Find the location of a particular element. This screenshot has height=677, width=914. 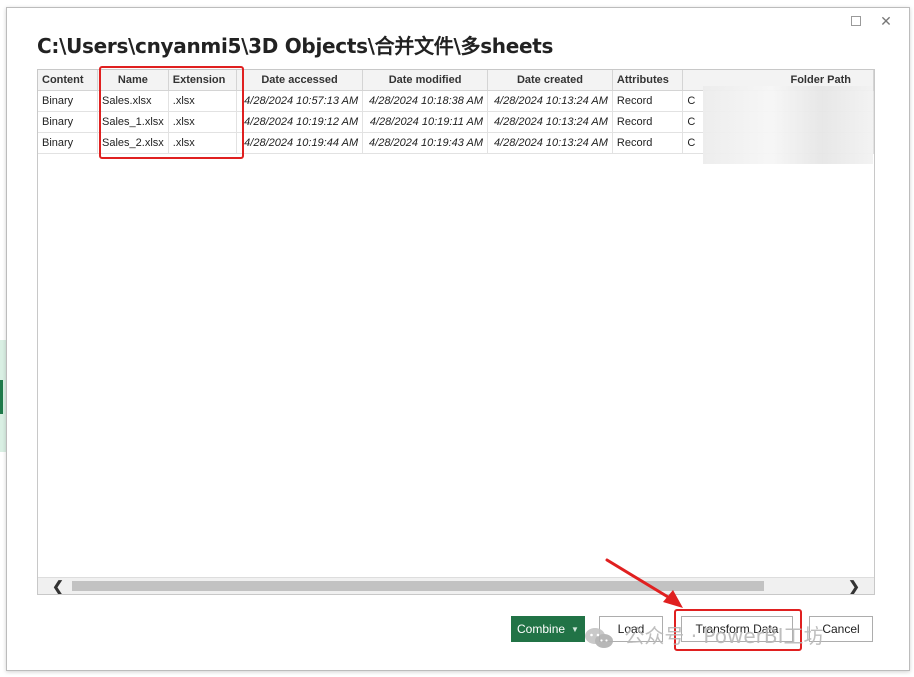

column-header-content: Content is located at coordinates (68, 80).